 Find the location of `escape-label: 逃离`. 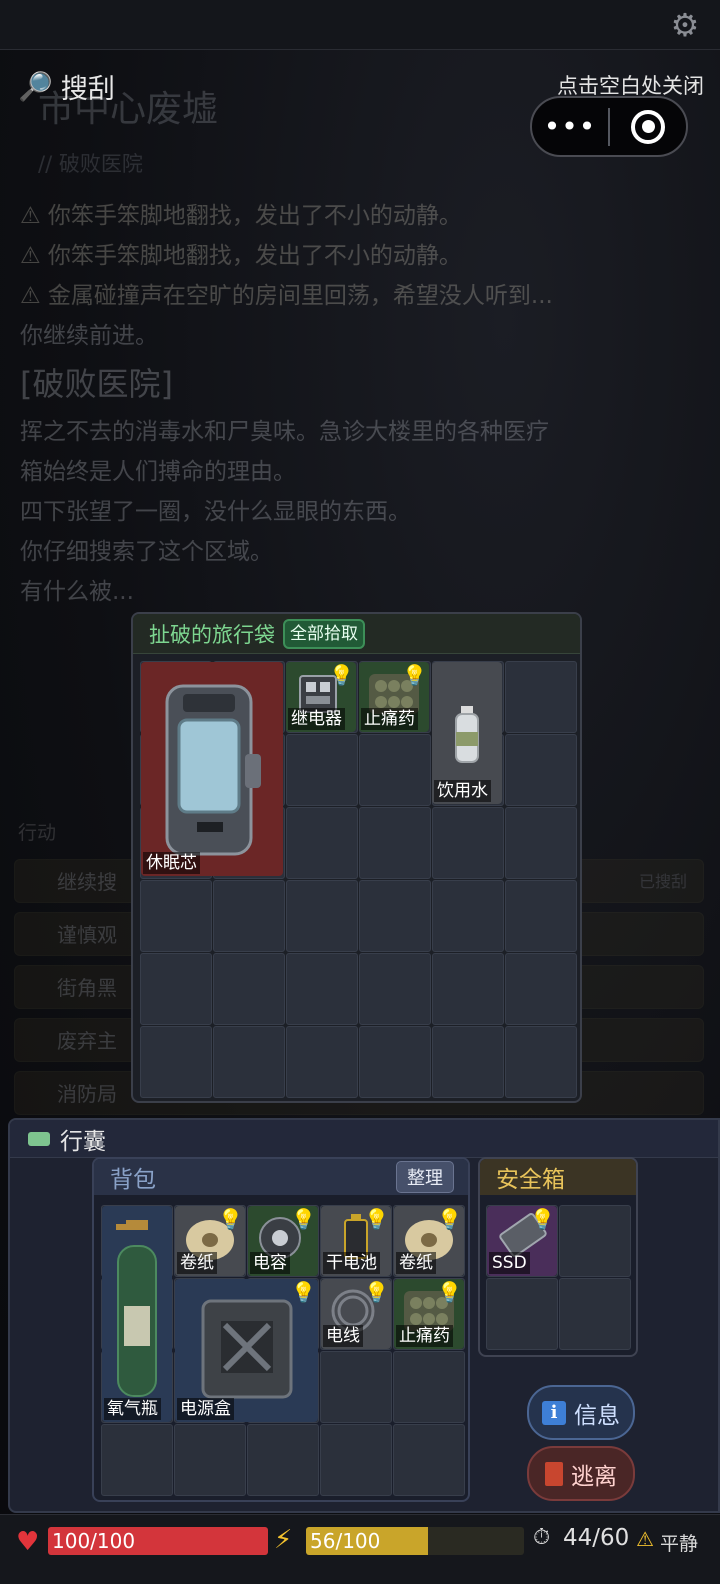

escape-label: 逃离 is located at coordinates (594, 1476).